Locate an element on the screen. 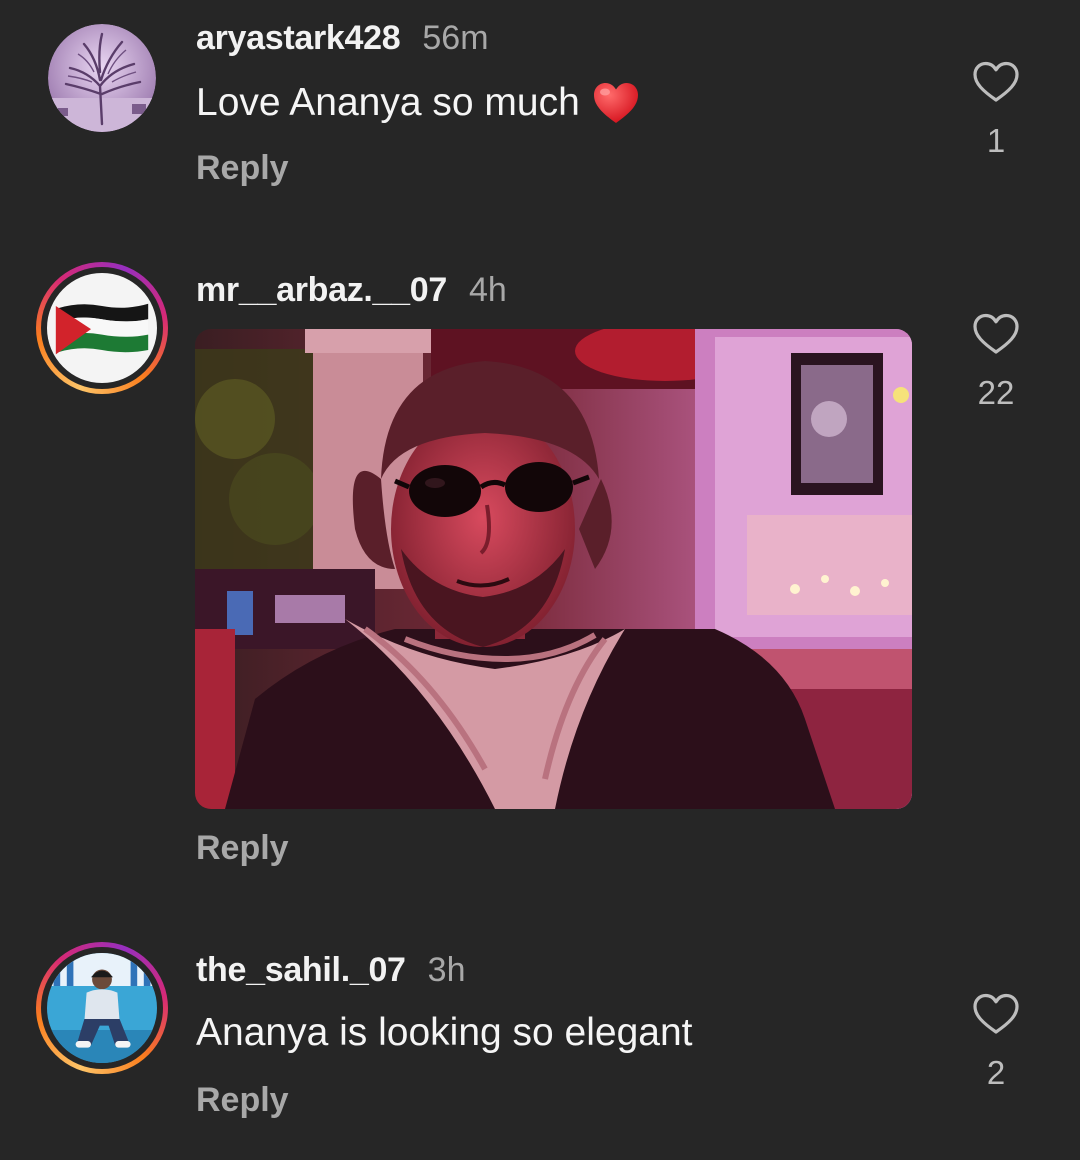 This screenshot has height=1160, width=1080. timestamp: 56m is located at coordinates (455, 38).